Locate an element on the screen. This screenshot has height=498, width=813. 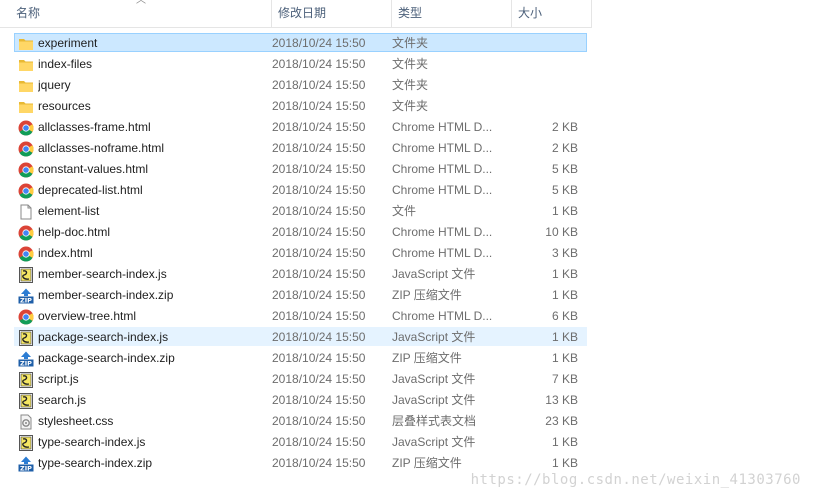
watermark: https://blog.csdn.net/weixin_41303760 is located at coordinates (635, 480).